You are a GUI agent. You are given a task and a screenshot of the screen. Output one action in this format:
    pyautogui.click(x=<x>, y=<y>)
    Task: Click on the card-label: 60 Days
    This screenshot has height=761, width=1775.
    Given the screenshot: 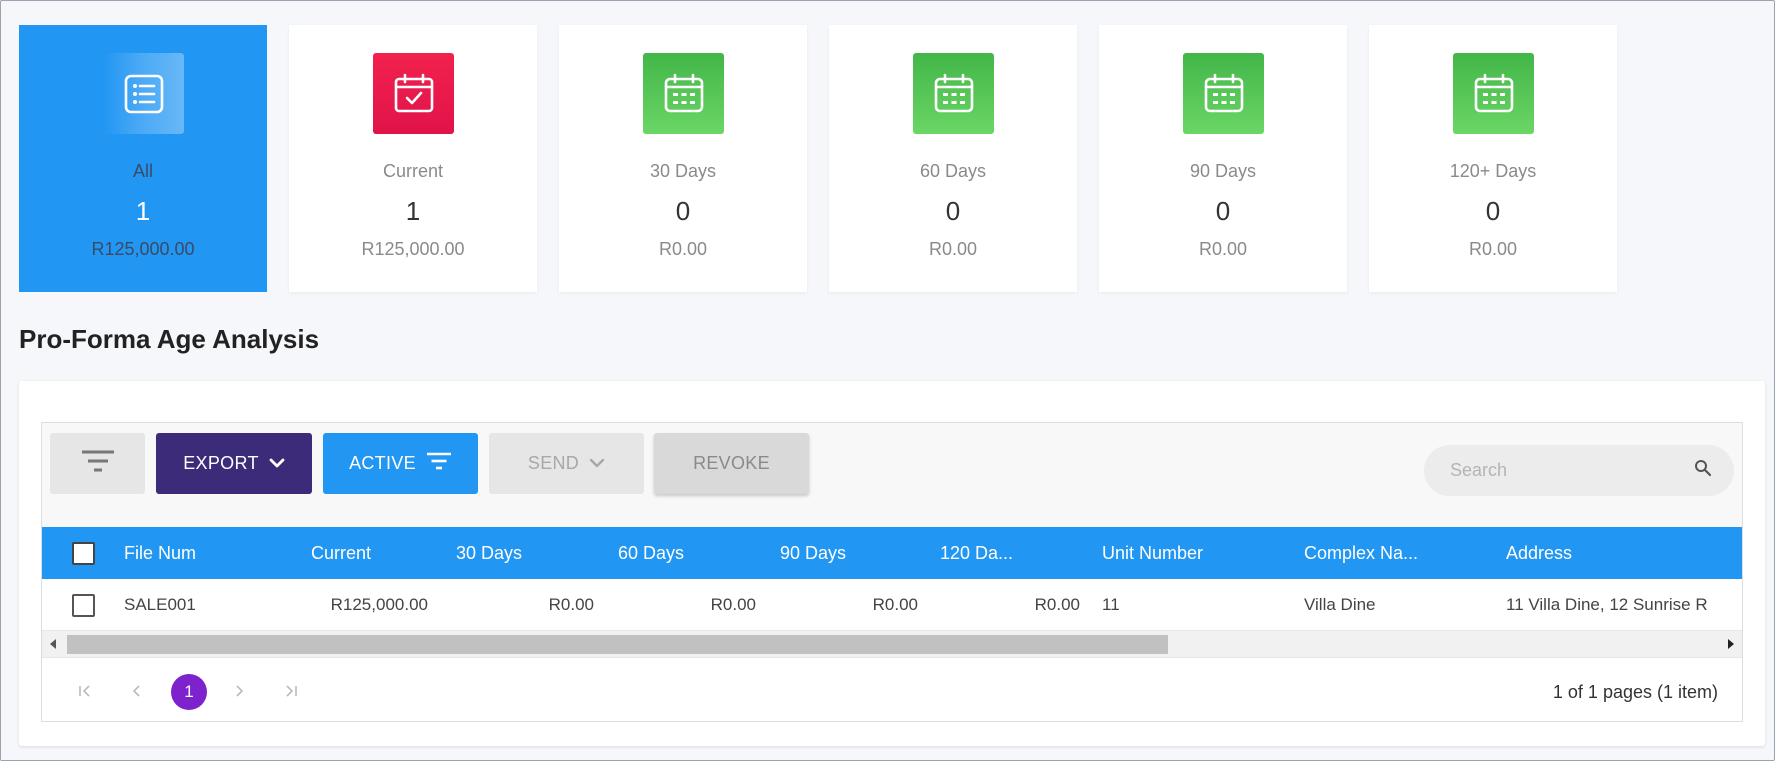 What is the action you would take?
    pyautogui.click(x=953, y=171)
    